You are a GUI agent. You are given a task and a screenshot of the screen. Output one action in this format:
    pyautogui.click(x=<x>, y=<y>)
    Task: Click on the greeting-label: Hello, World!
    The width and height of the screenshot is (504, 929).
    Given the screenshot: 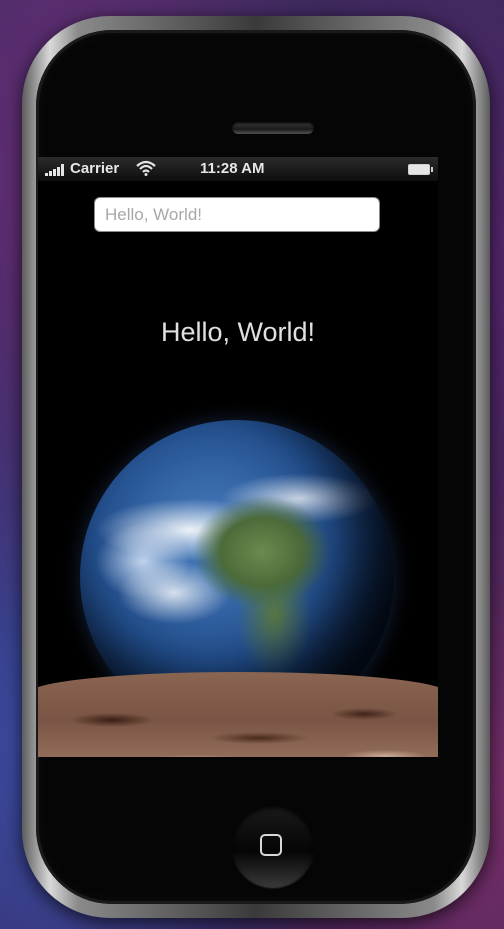 What is the action you would take?
    pyautogui.click(x=238, y=332)
    